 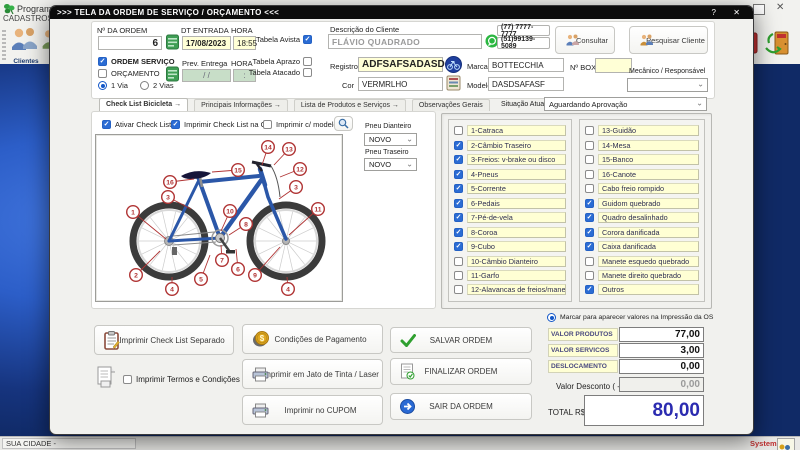 I want to click on bicycle-badge-icon, so click(x=453, y=64).